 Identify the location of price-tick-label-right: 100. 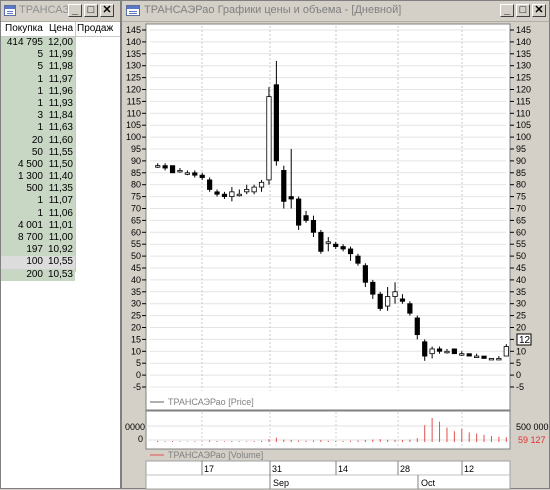
(523, 137).